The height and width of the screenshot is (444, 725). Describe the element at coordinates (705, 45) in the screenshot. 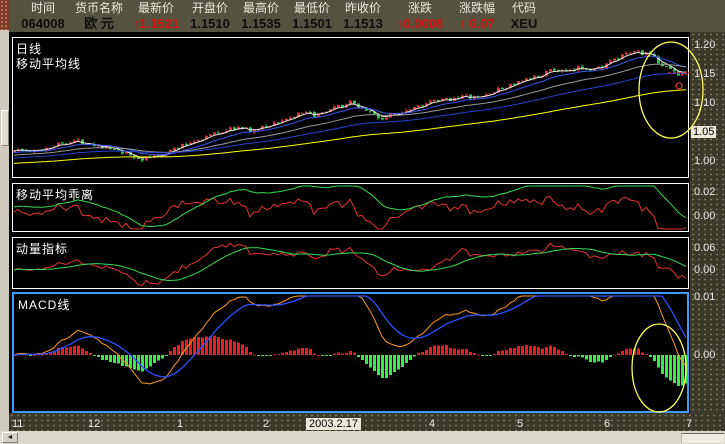

I see `y-axis-label: 1.20` at that location.